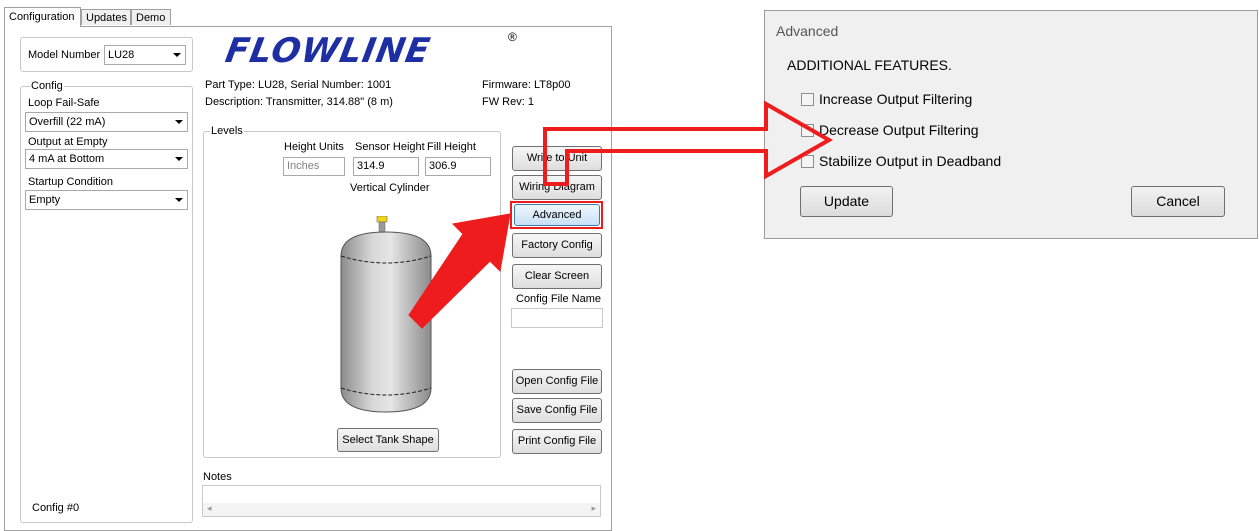 The image size is (1259, 531). What do you see at coordinates (459, 271) in the screenshot?
I see `diagonal-arrow-icon` at bounding box center [459, 271].